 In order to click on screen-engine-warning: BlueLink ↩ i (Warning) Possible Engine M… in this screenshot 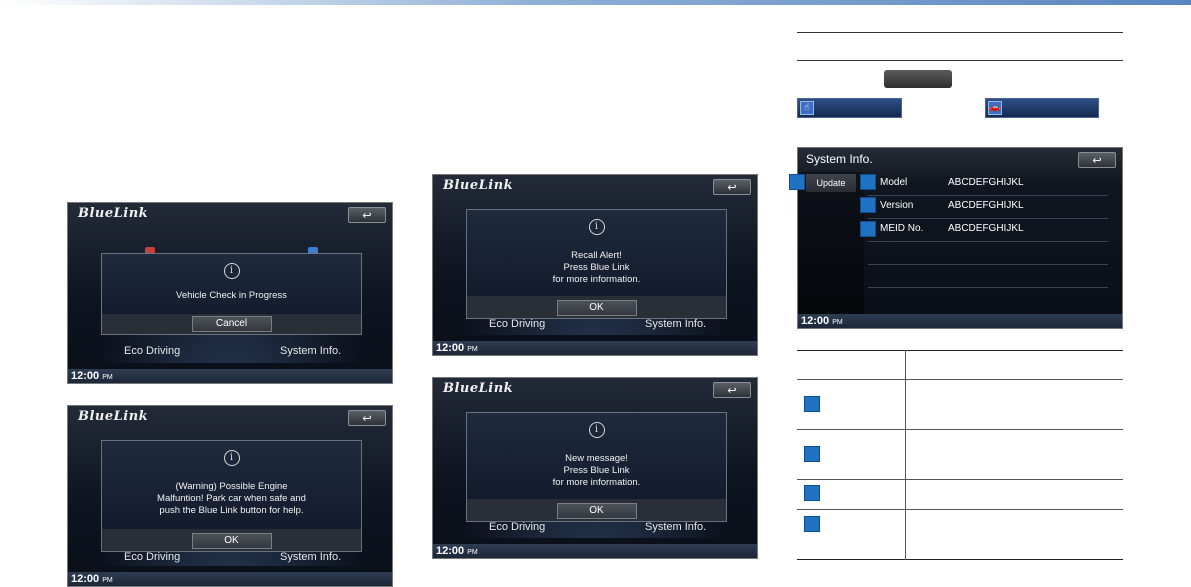, I will do `click(230, 496)`.